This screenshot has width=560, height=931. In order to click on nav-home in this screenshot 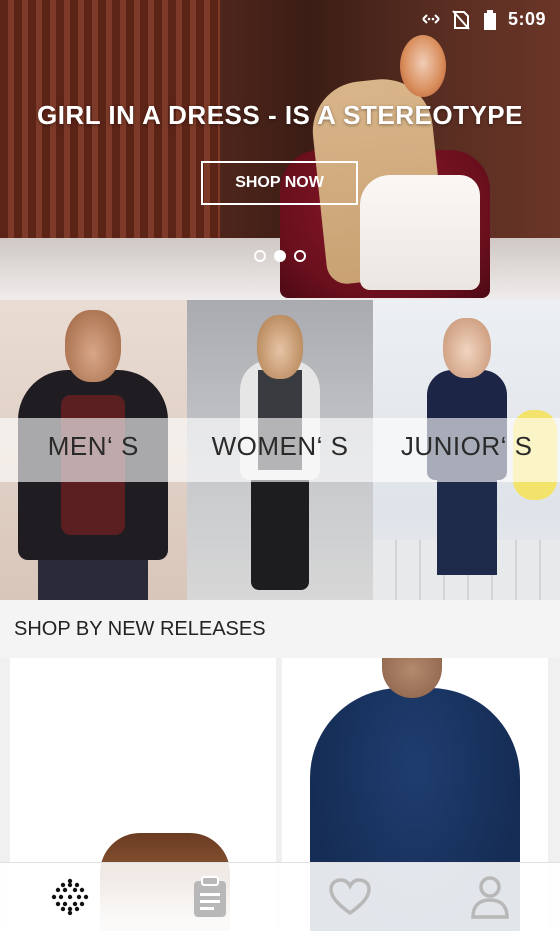, I will do `click(70, 897)`.